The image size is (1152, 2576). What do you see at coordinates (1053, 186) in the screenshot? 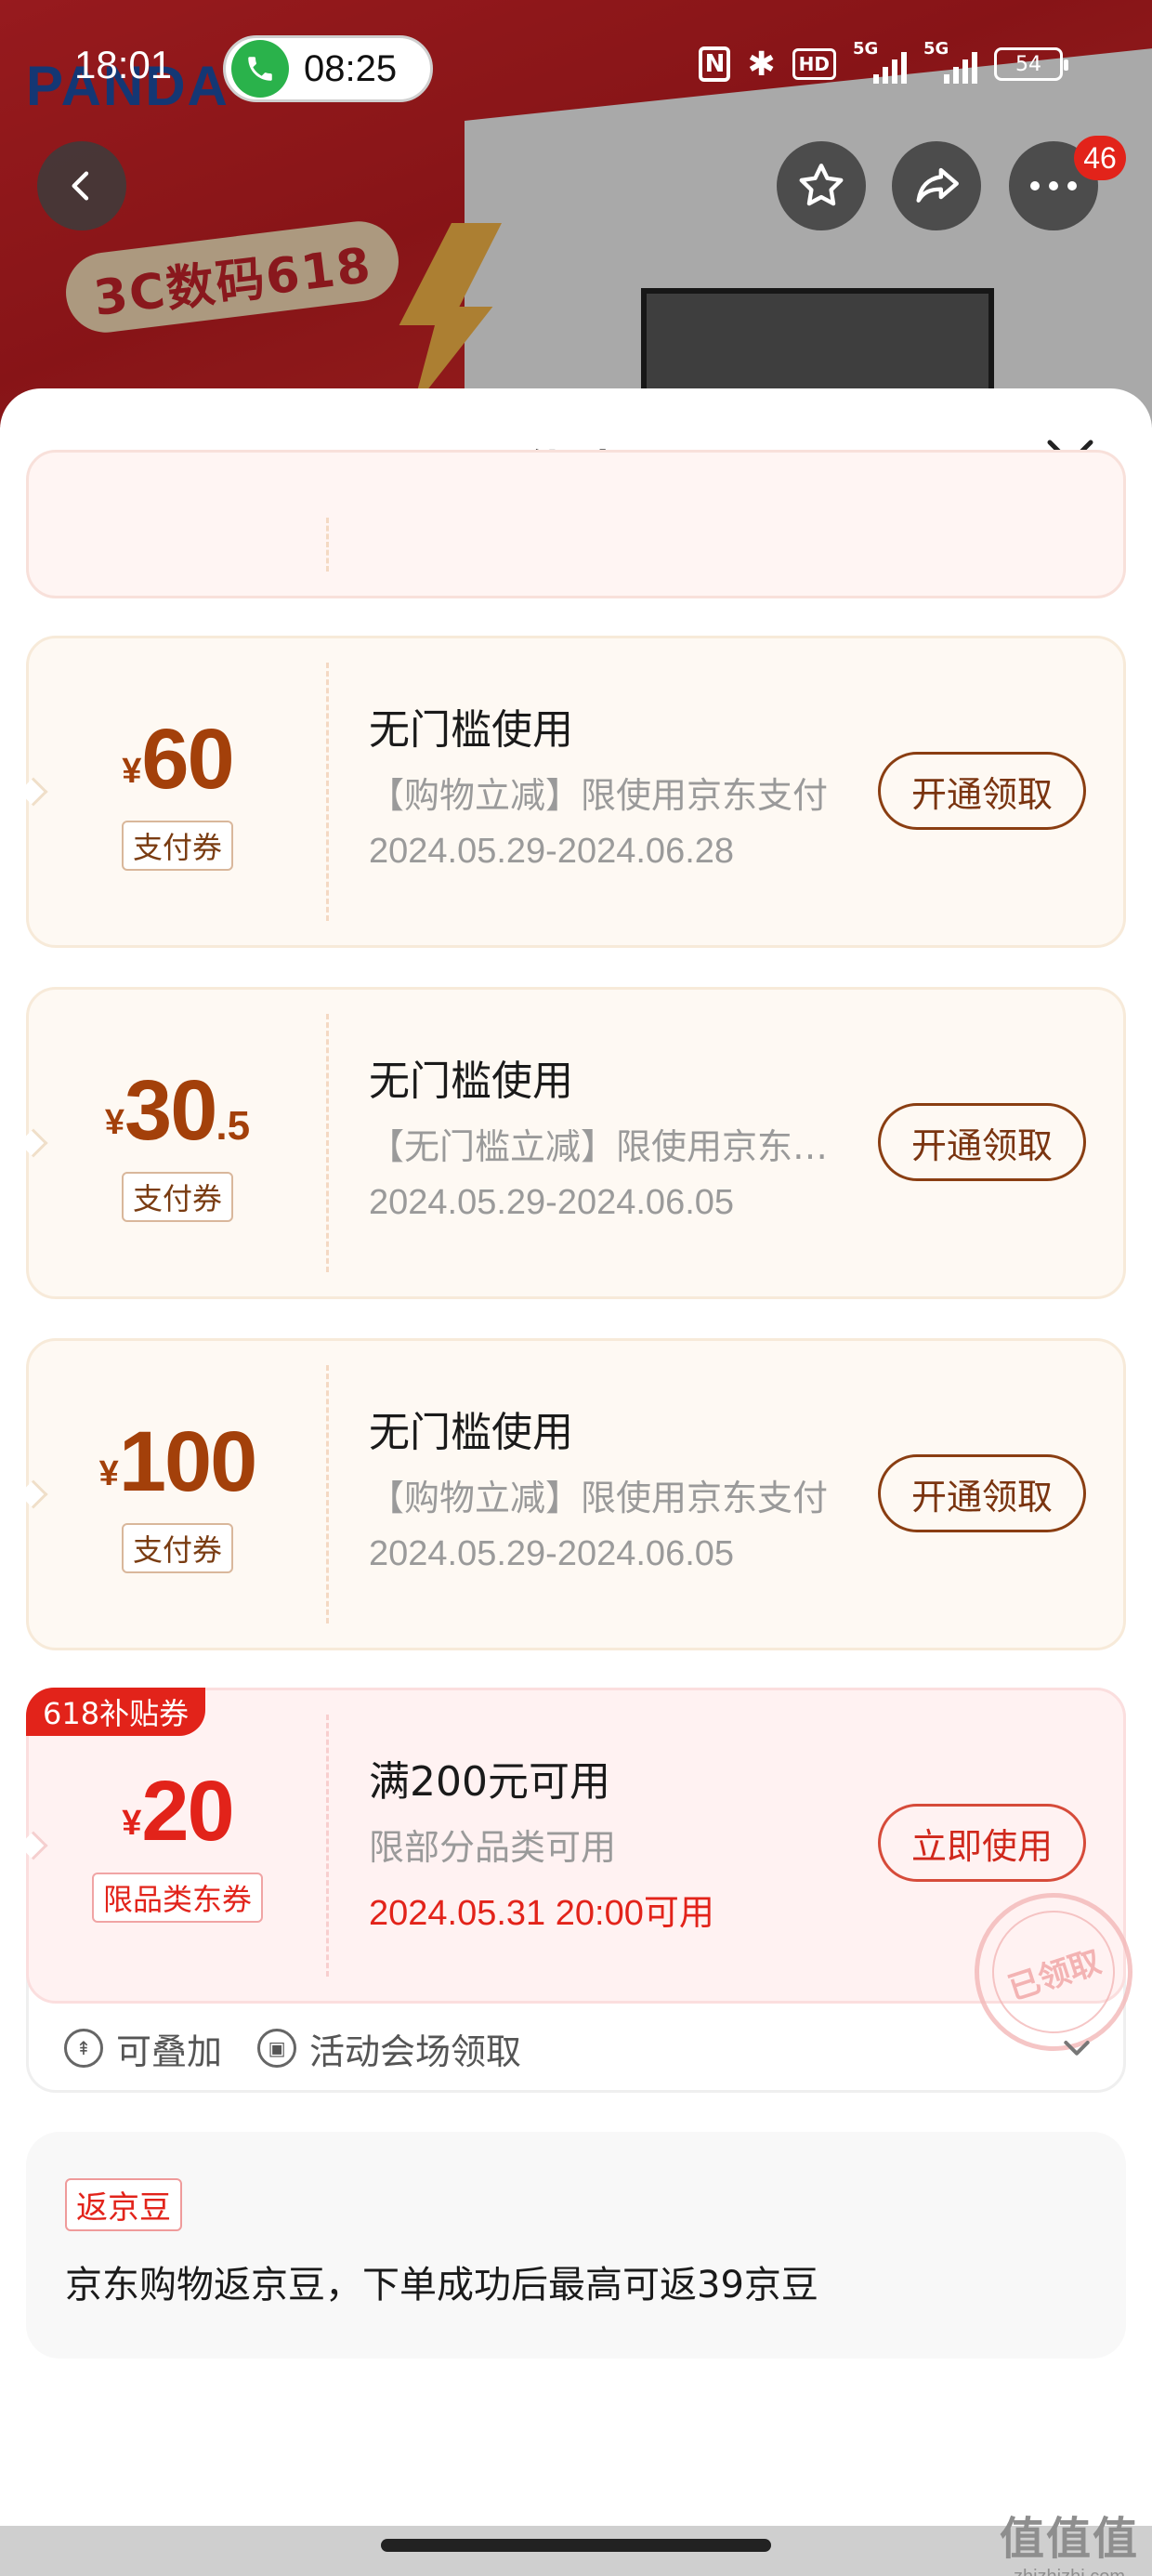
I see `more-dots-icon` at bounding box center [1053, 186].